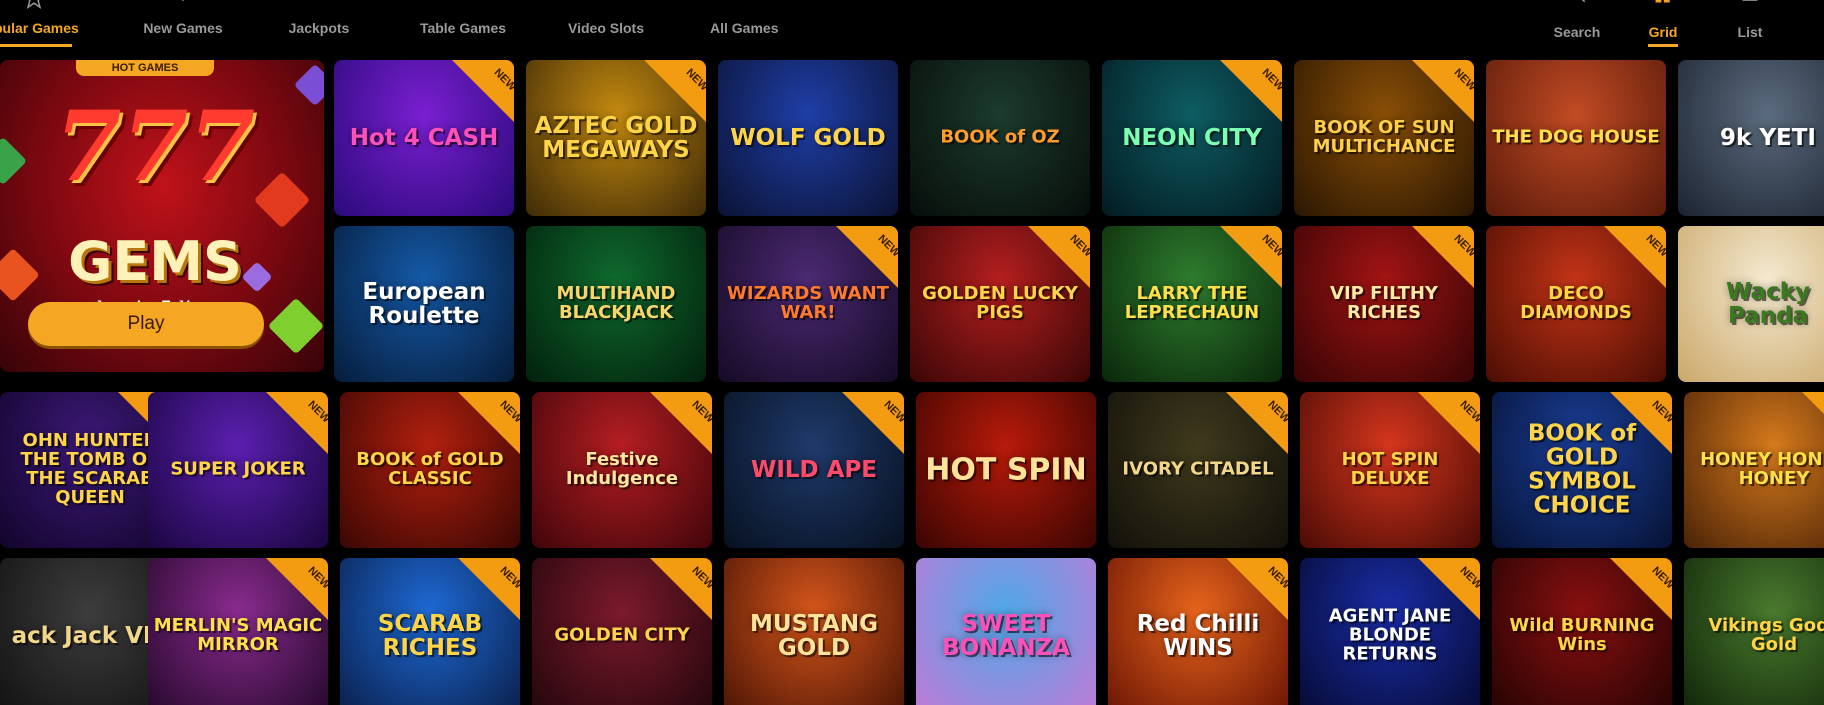  I want to click on play-button: Play, so click(146, 324).